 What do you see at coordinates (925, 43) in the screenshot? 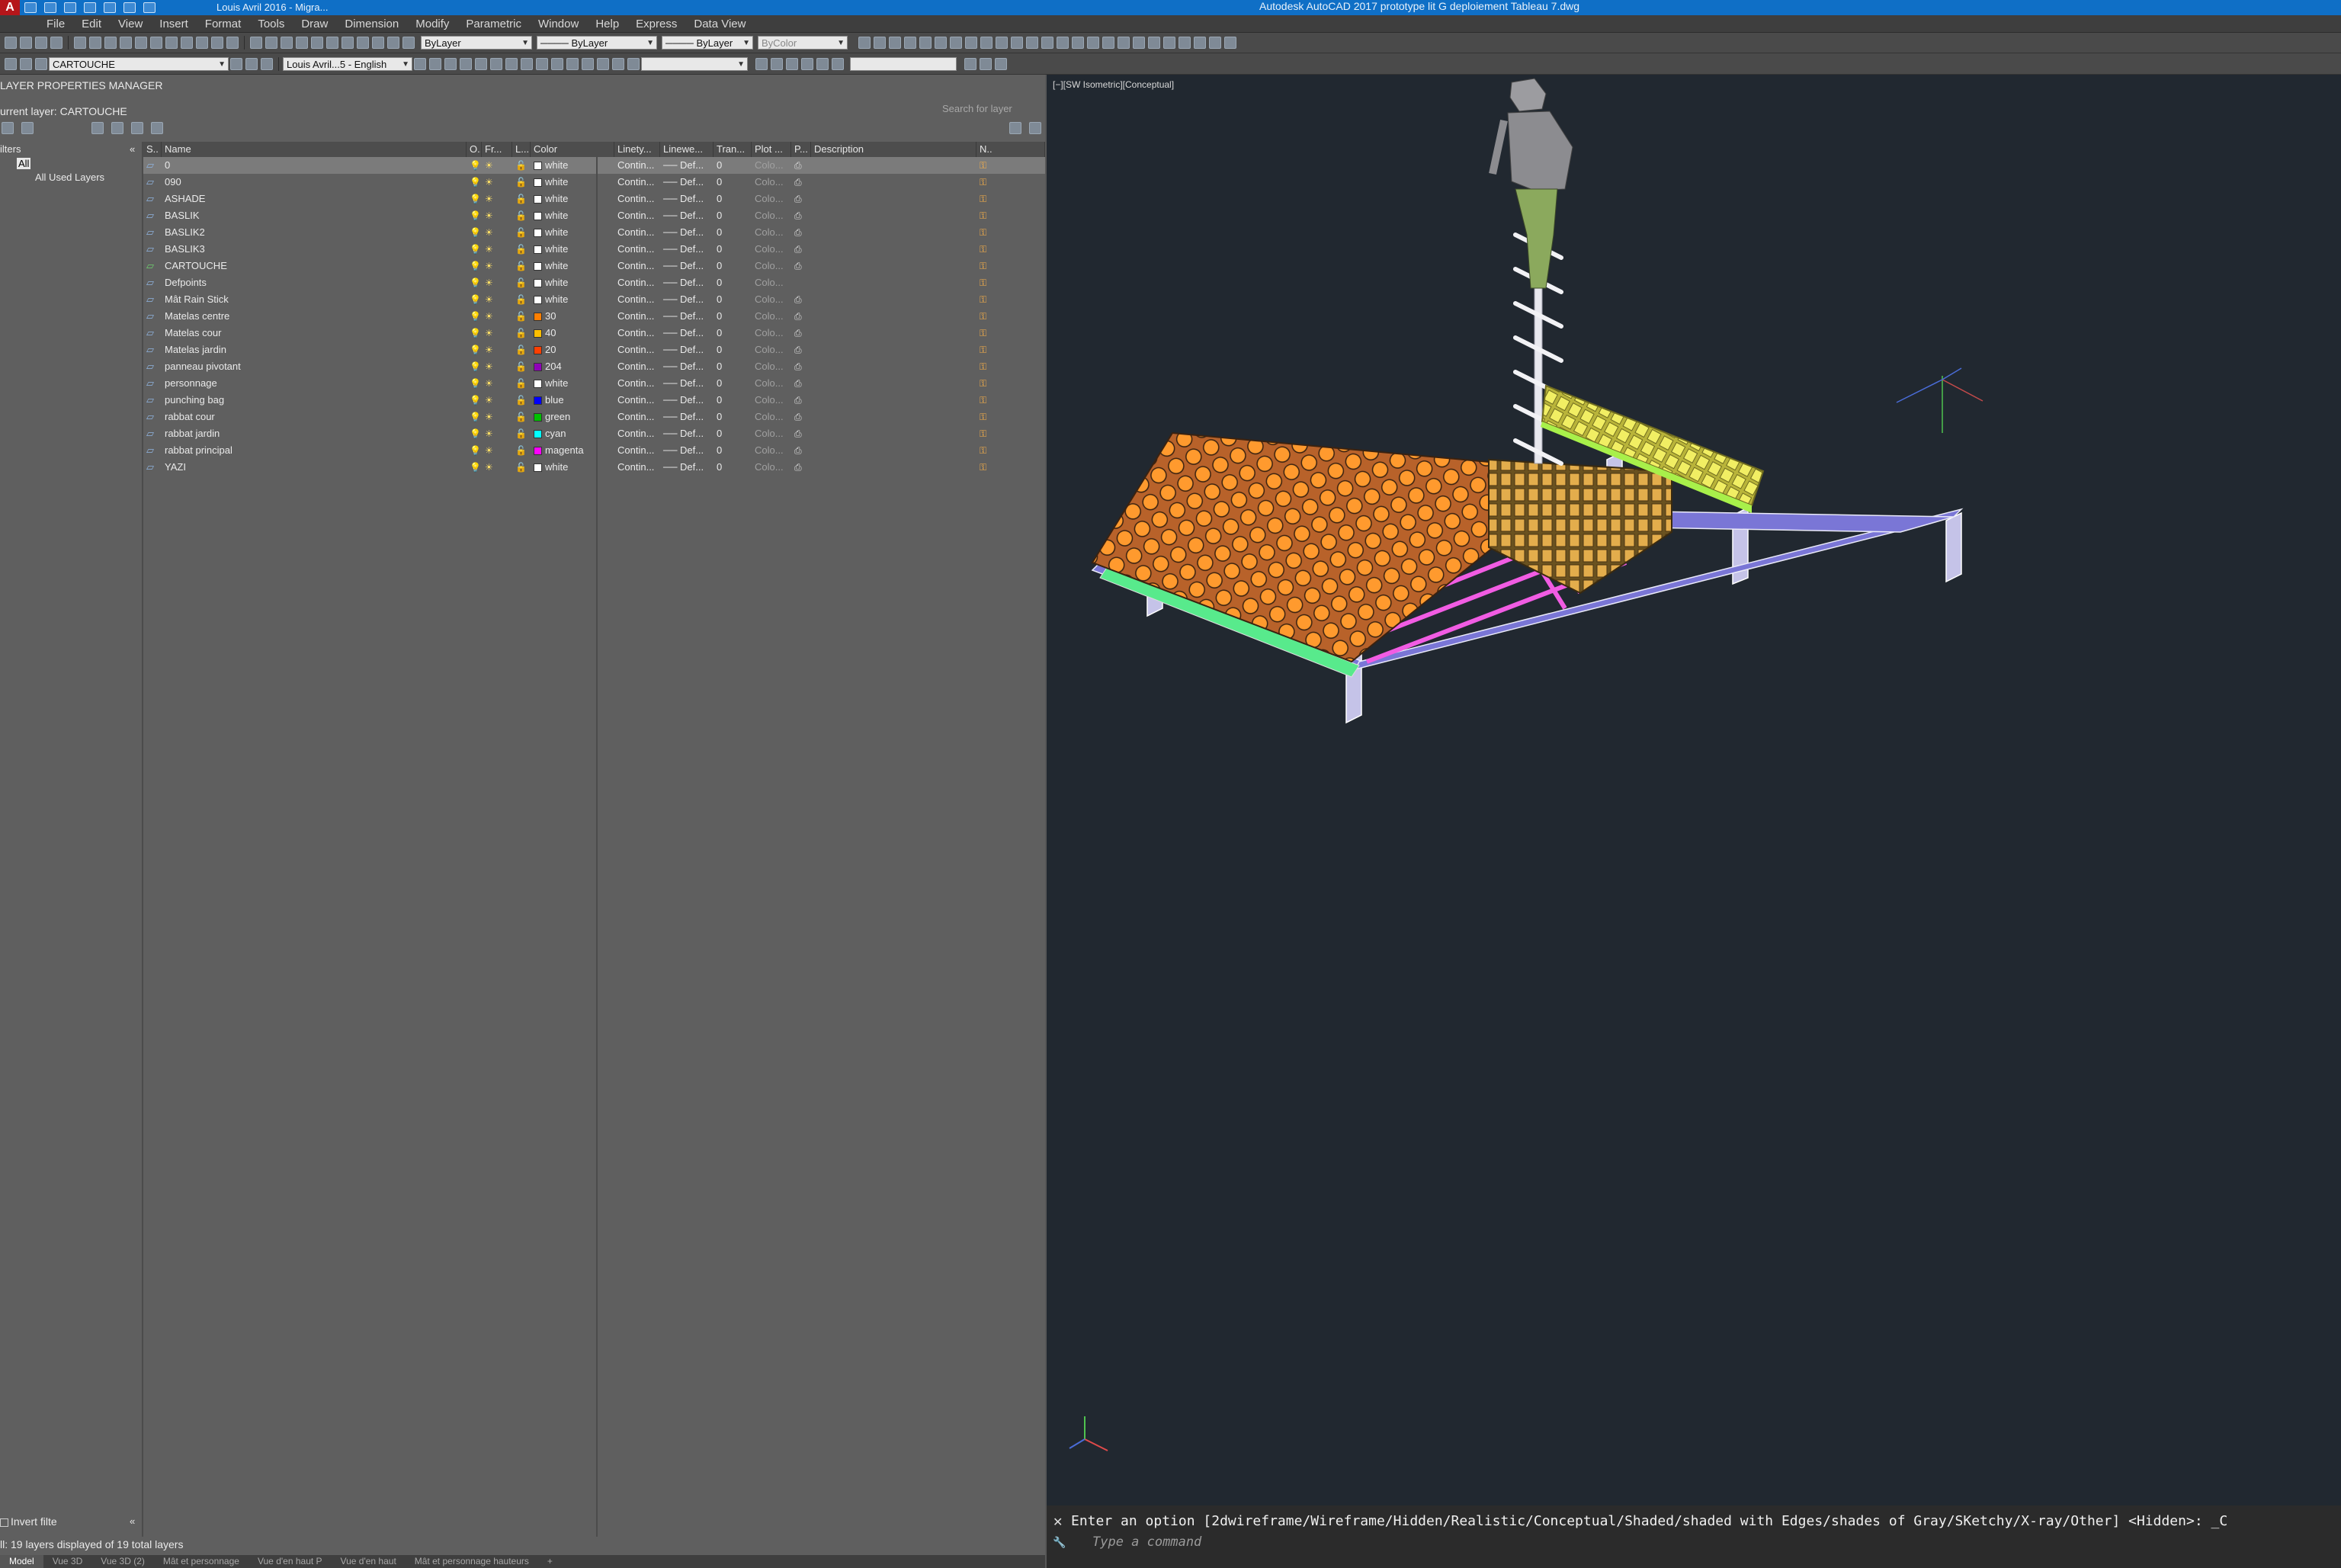
I see `draw-rectangle-icon` at bounding box center [925, 43].